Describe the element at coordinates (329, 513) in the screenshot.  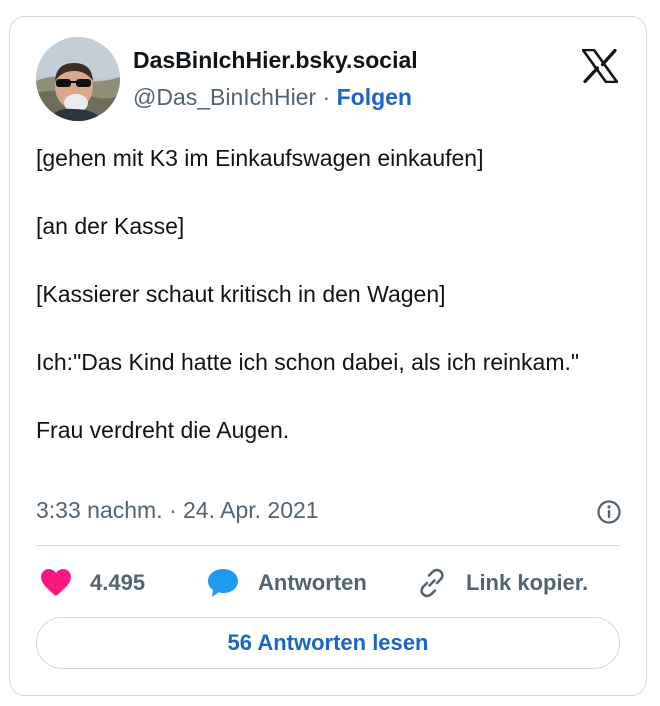
I see `timestamp-row: 3:33 nachm. · 24. Apr. 2021` at that location.